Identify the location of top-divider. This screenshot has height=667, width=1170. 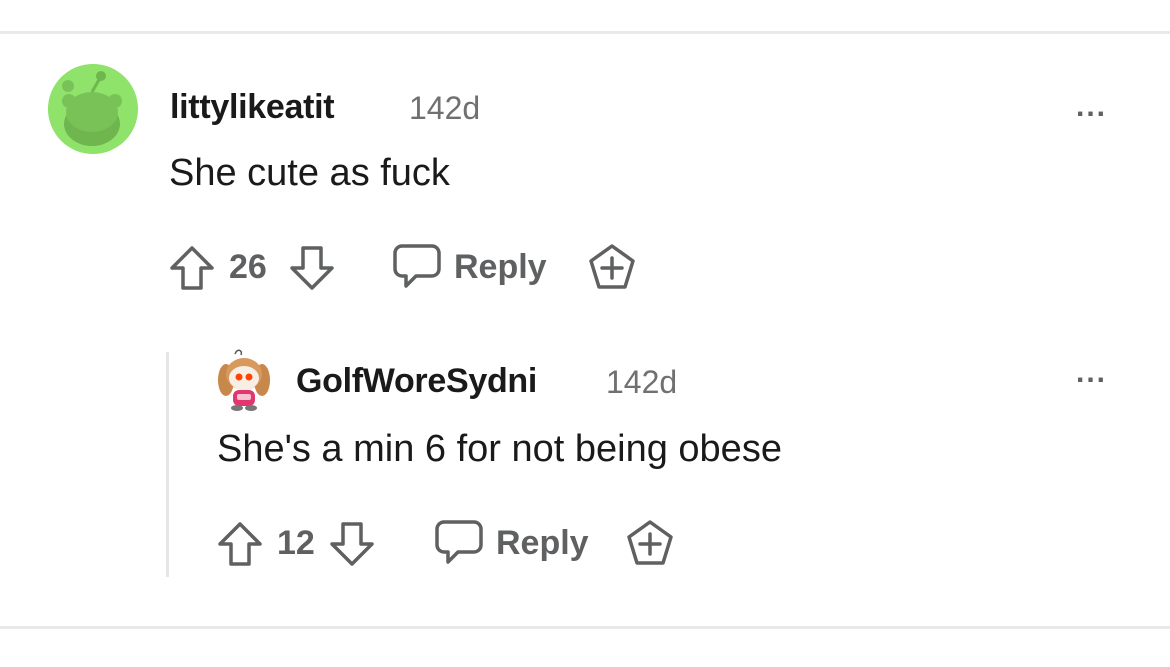
(585, 32).